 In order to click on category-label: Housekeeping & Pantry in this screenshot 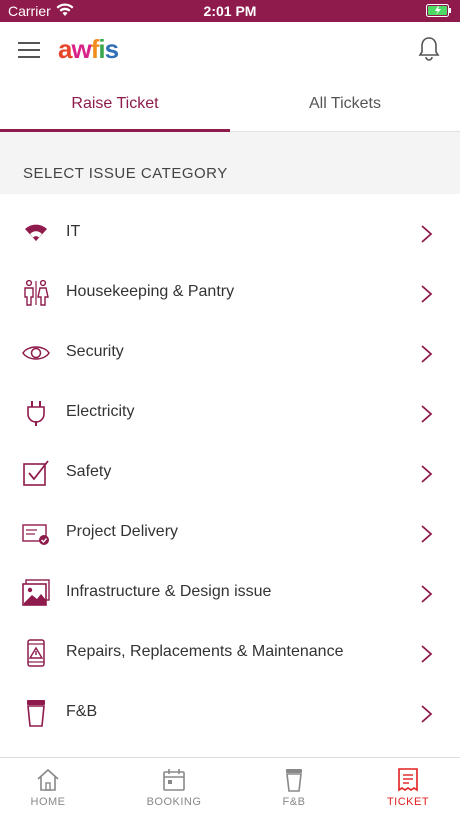, I will do `click(150, 291)`.